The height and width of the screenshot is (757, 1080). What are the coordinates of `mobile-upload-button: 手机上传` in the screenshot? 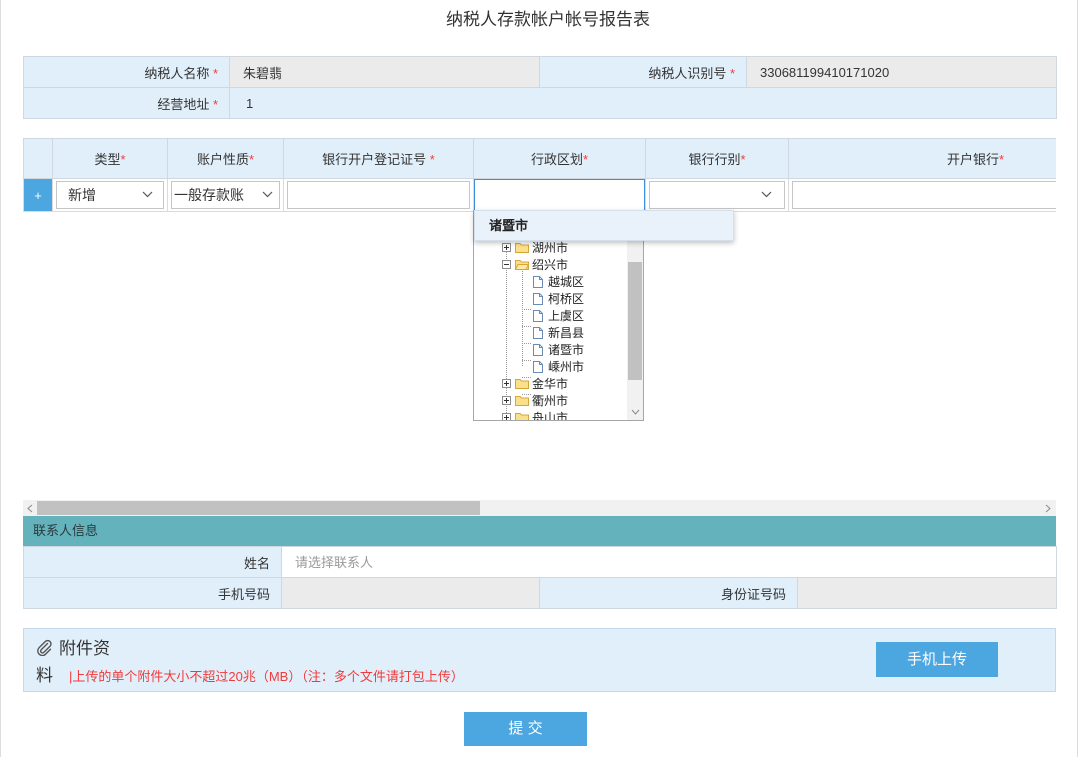 It's located at (937, 659).